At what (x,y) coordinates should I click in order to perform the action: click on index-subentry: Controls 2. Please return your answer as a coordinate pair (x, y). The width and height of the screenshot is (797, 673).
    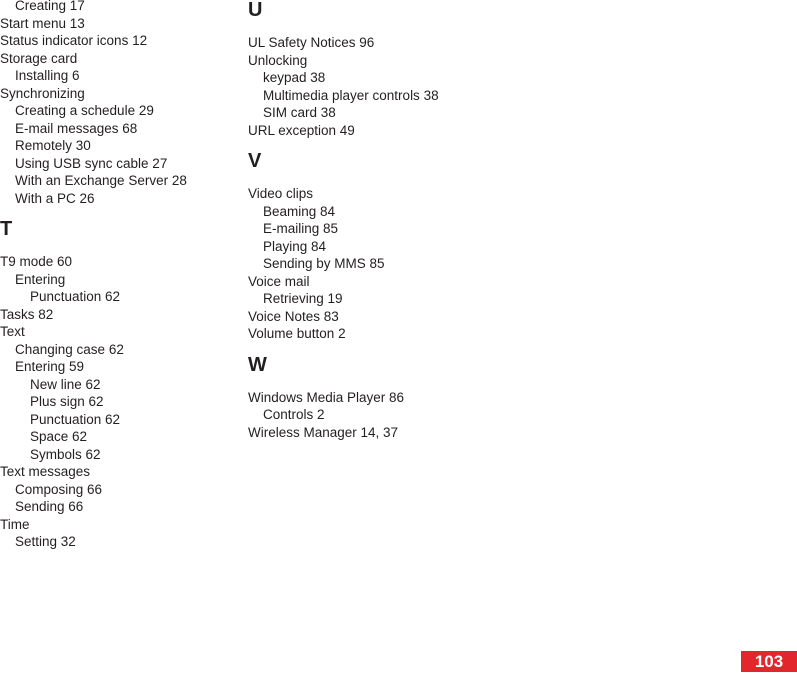
    Looking at the image, I should click on (294, 414).